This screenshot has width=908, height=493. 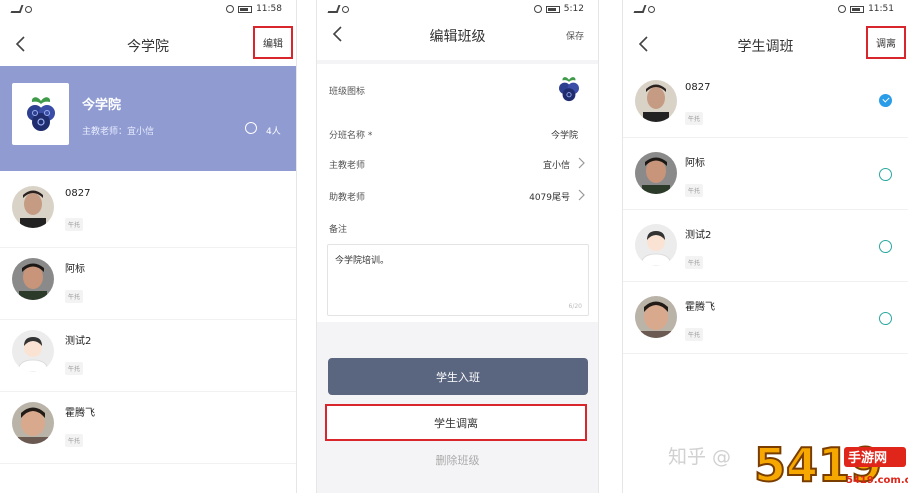 What do you see at coordinates (457, 37) in the screenshot?
I see `page-title: 编辑班级` at bounding box center [457, 37].